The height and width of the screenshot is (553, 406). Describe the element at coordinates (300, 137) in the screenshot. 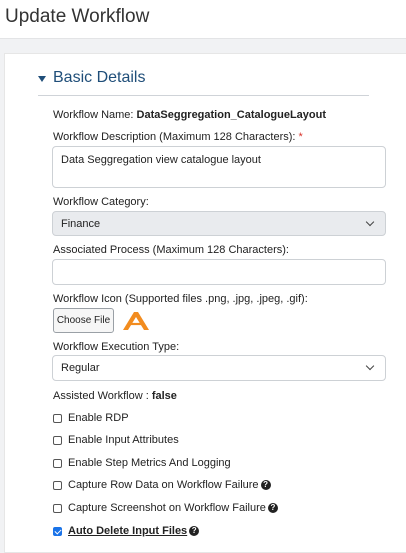

I see `required-marker: *` at that location.